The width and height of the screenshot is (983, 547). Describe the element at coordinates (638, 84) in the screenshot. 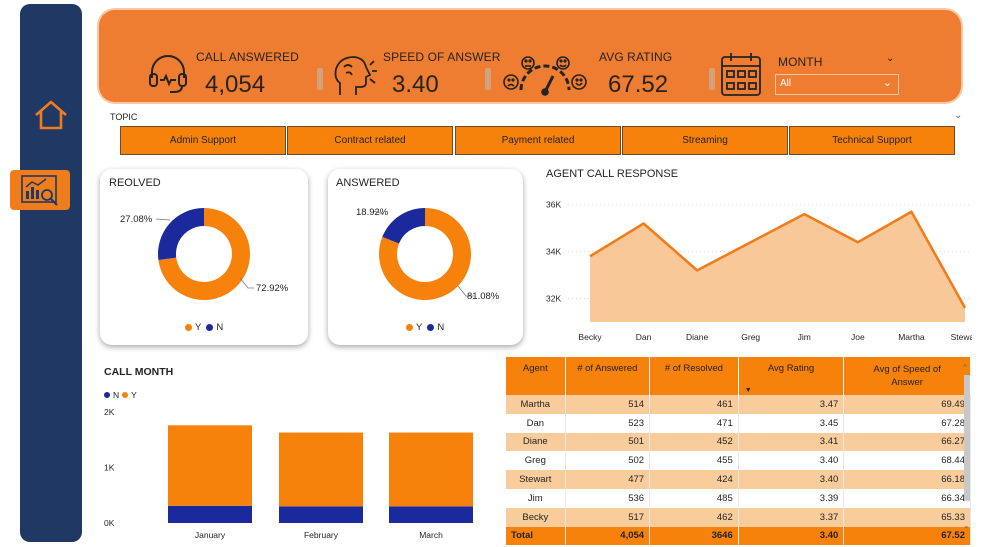

I see `avg-rating-value: 67.52` at that location.